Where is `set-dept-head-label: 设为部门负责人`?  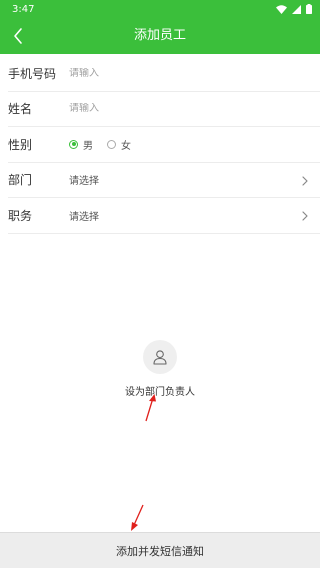
set-dept-head-label: 设为部门负责人 is located at coordinates (160, 392).